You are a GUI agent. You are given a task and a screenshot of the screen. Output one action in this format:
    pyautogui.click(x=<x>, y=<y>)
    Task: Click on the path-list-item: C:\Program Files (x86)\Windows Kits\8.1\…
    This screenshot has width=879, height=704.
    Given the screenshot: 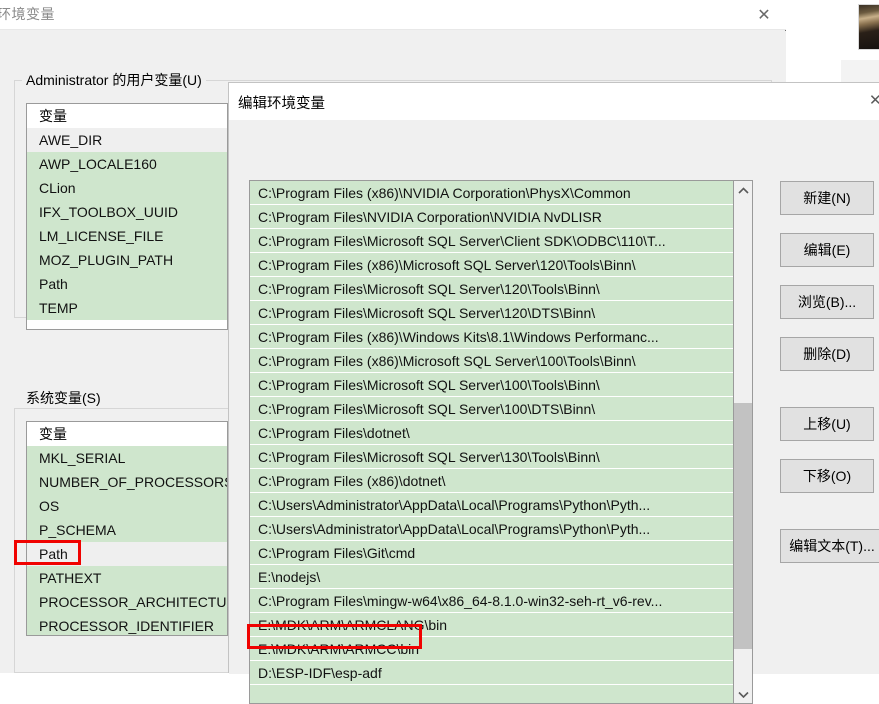 What is the action you would take?
    pyautogui.click(x=491, y=337)
    